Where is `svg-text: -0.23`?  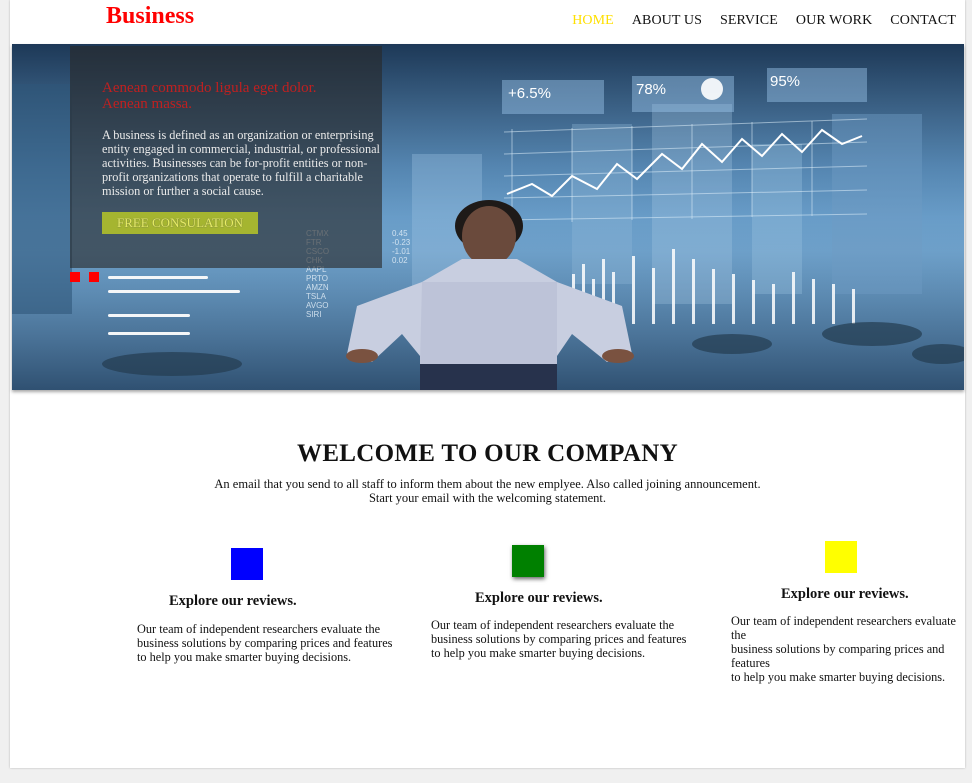 svg-text: -0.23 is located at coordinates (401, 242).